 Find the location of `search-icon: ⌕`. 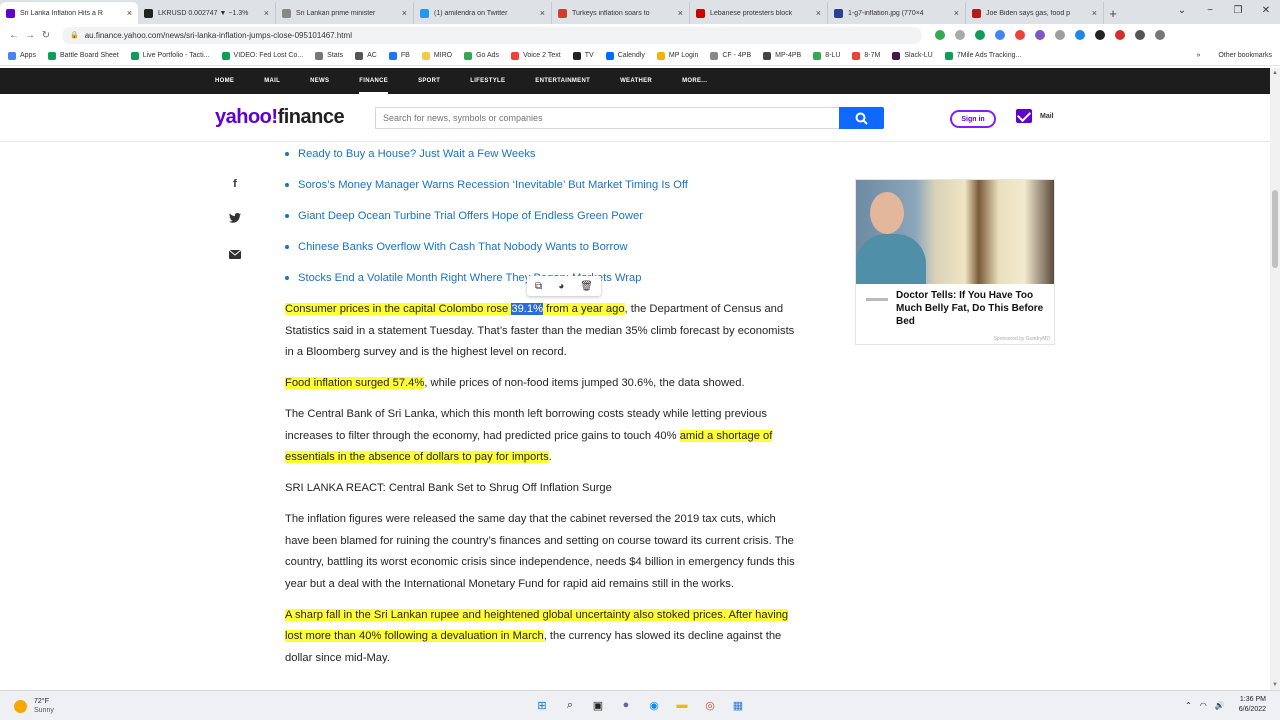

search-icon: ⌕ is located at coordinates (570, 705).